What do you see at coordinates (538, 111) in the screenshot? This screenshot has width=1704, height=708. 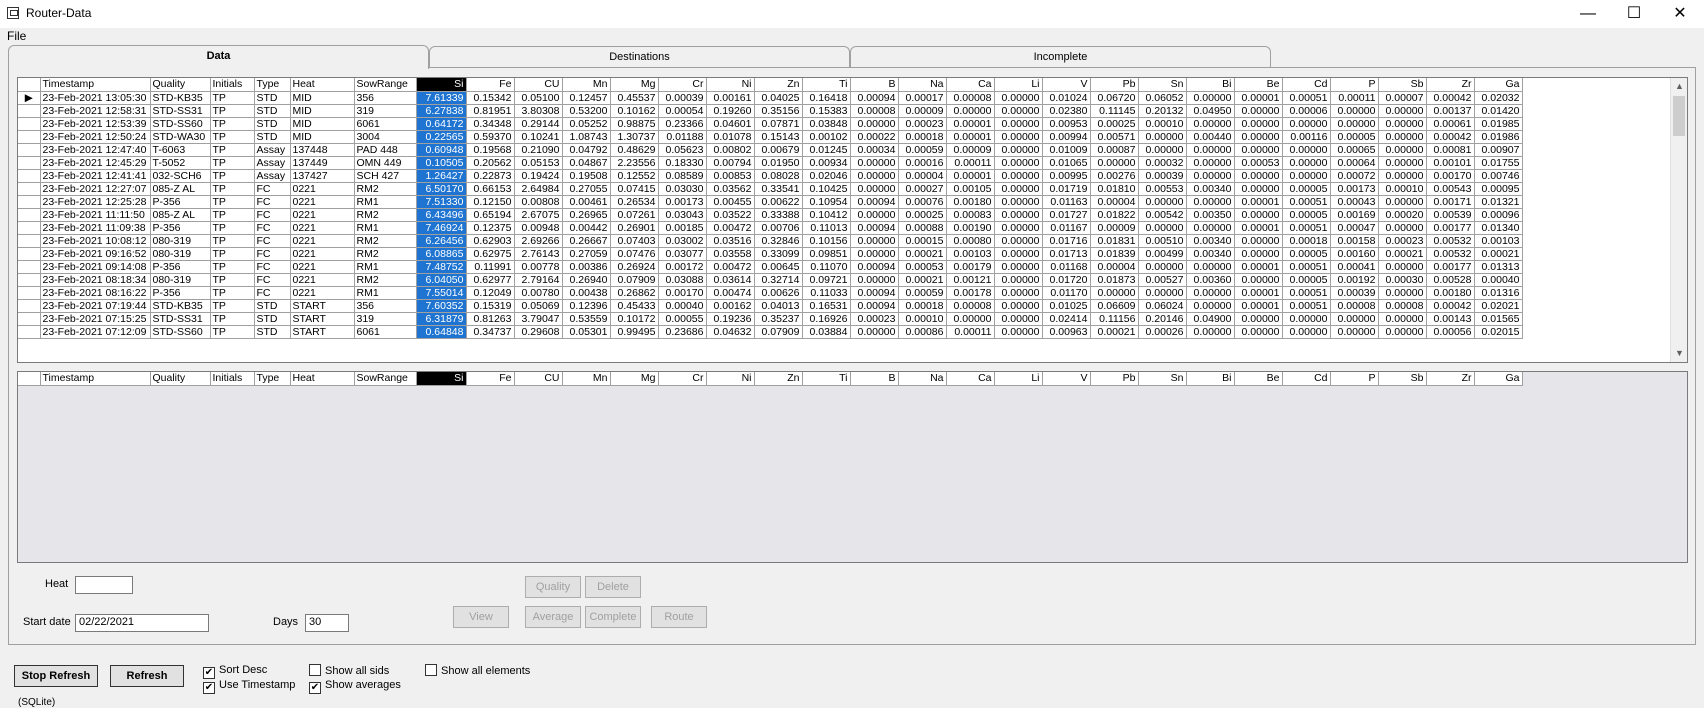 I see `cell-cu: 3.80308` at bounding box center [538, 111].